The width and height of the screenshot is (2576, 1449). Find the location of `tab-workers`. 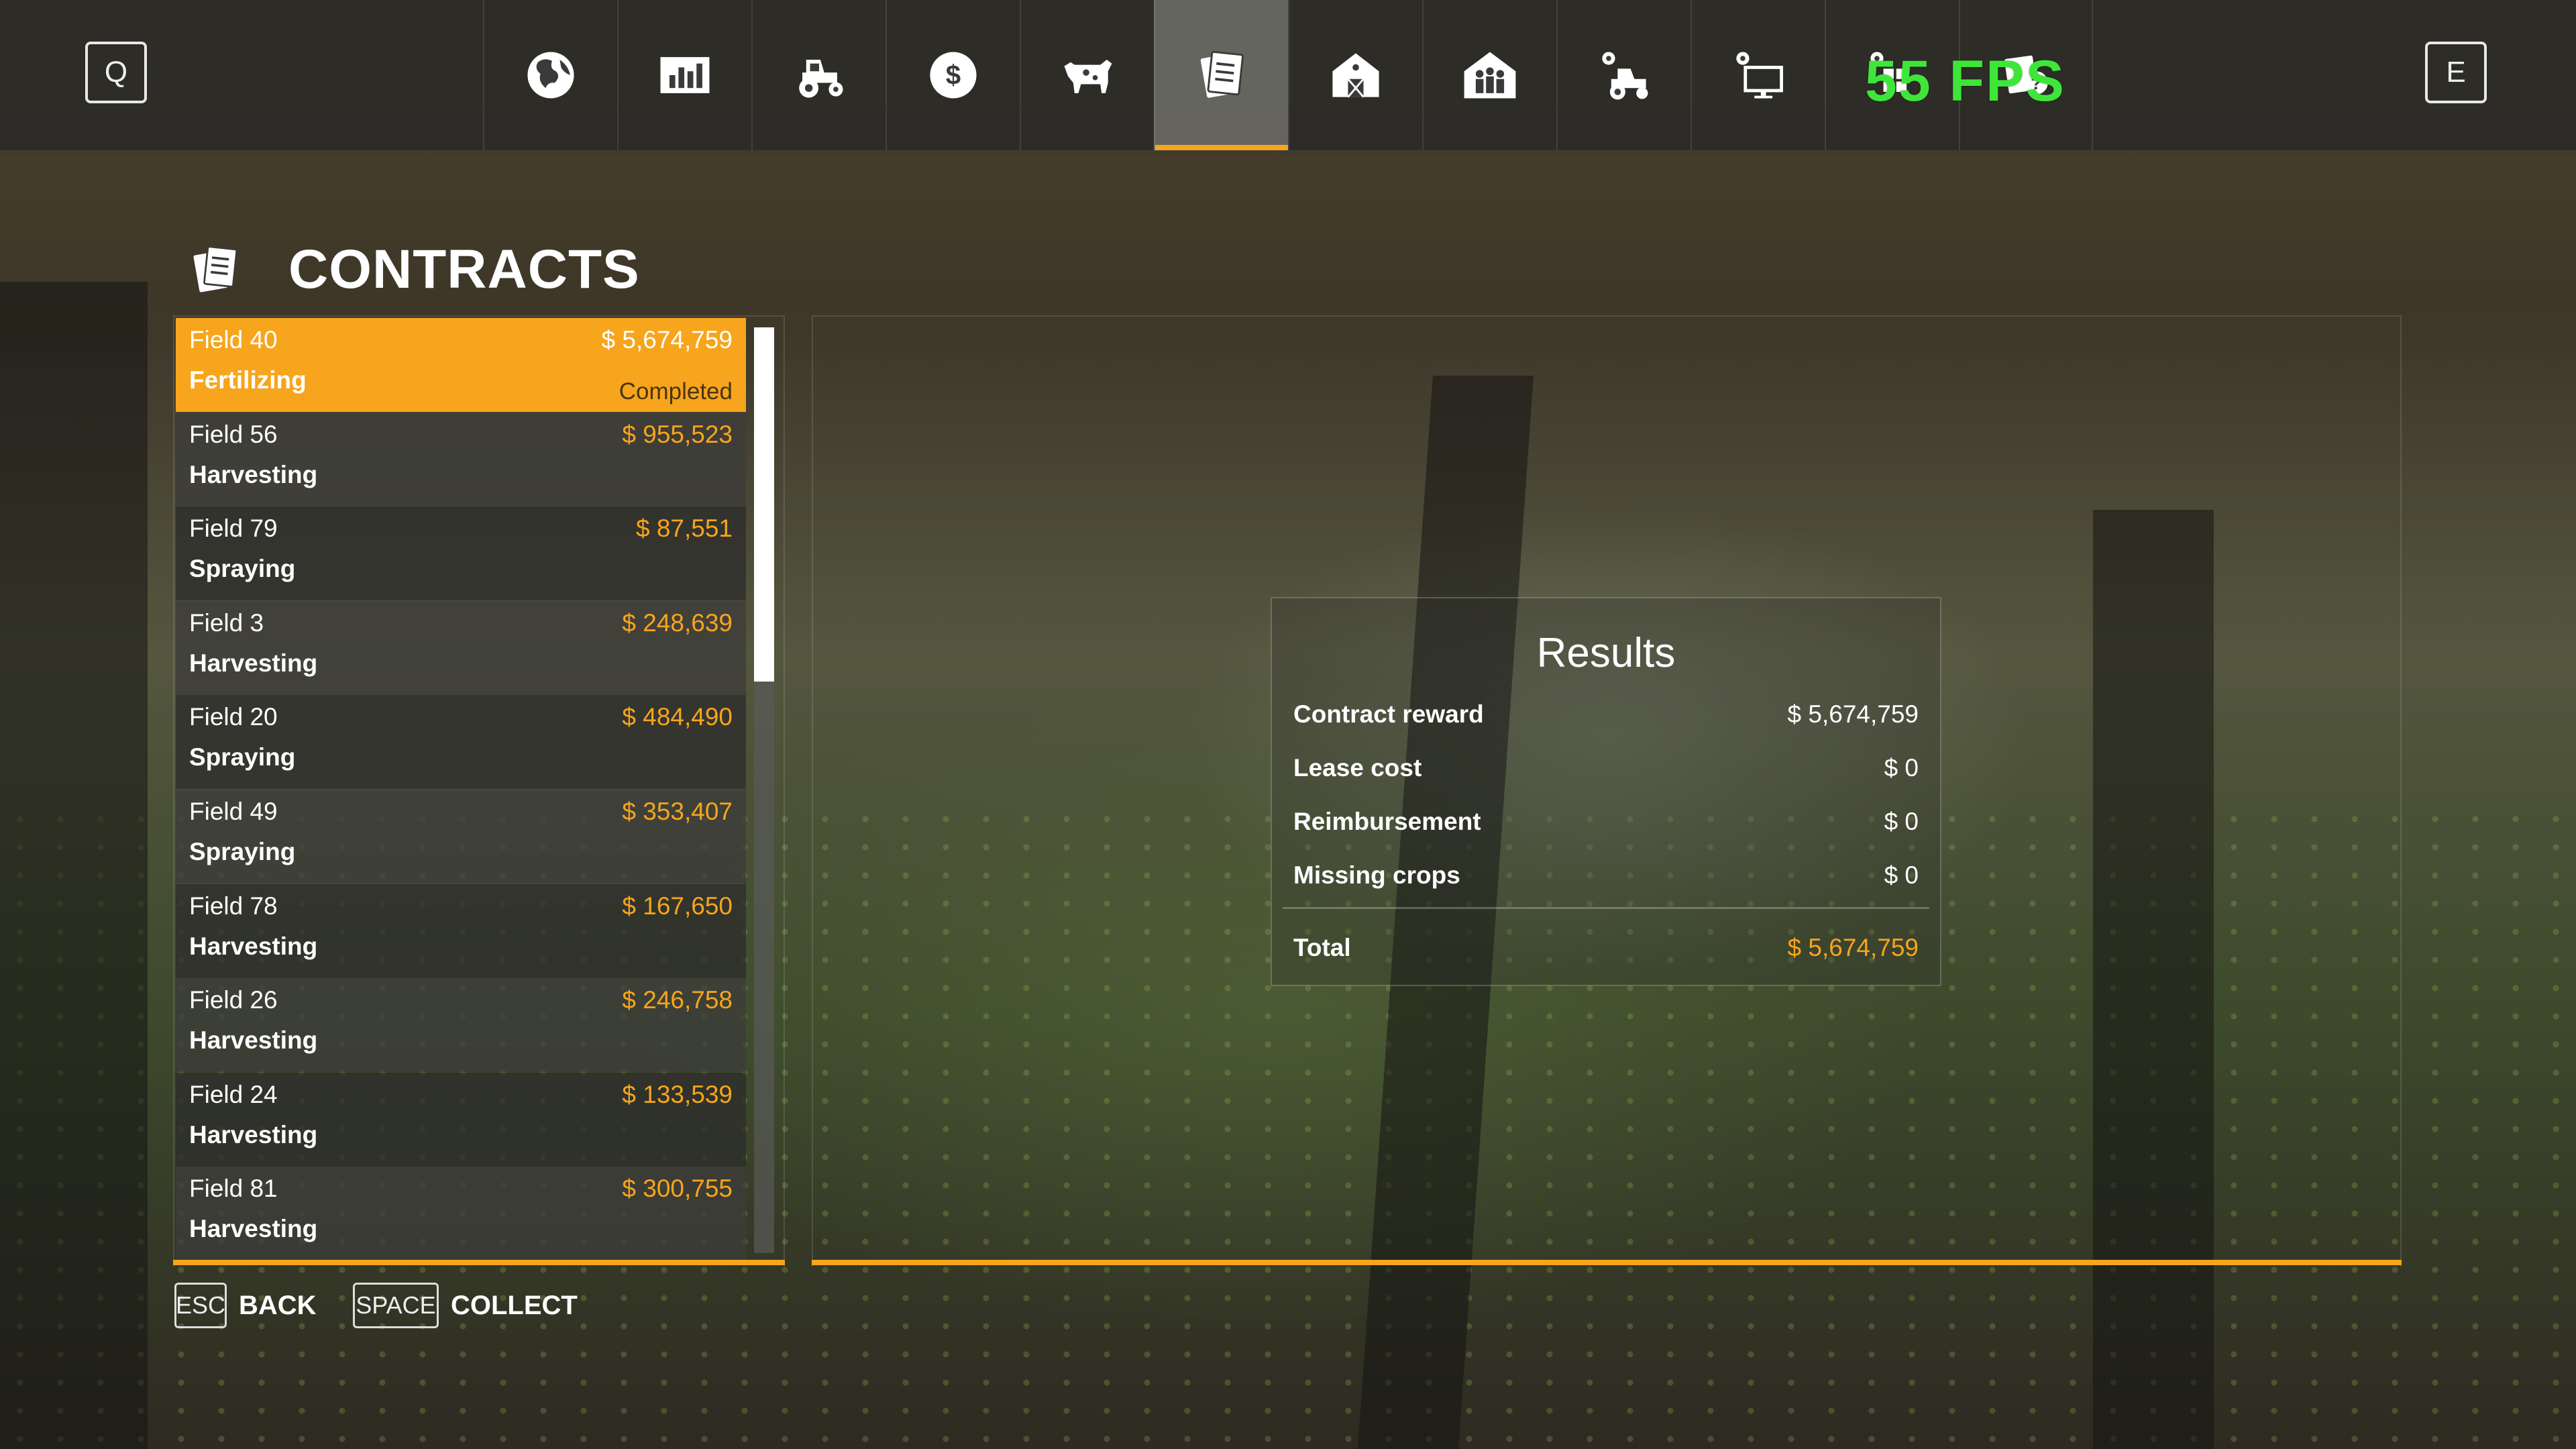

tab-workers is located at coordinates (1489, 75).